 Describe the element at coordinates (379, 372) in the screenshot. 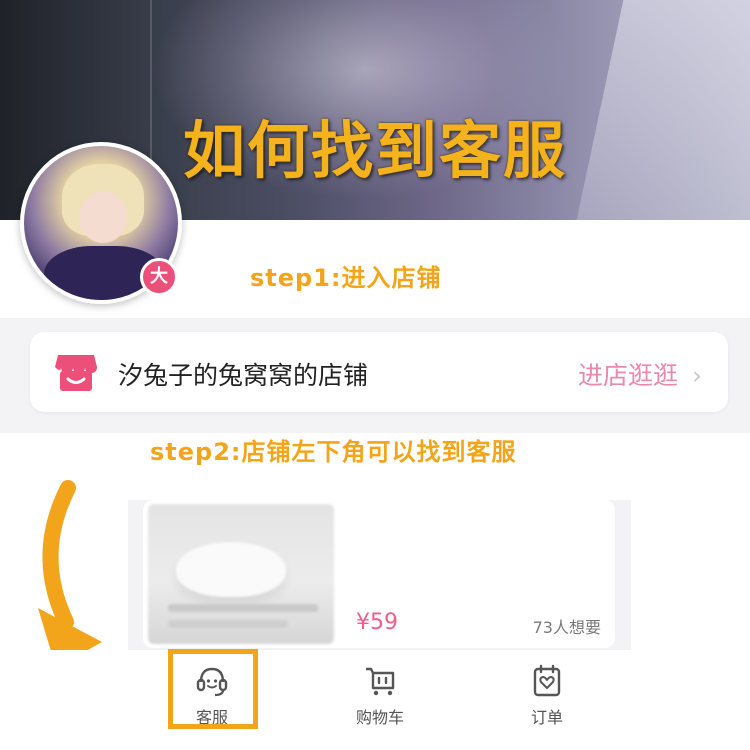

I see `shop-card: 汐兔子的兔窝窝的店铺 进店逛逛 ›` at that location.